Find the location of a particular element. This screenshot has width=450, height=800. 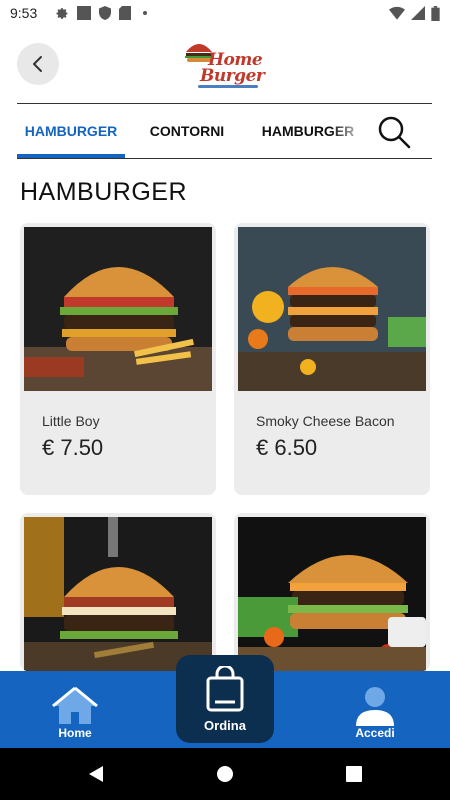

system-navigation-bar is located at coordinates (225, 774).